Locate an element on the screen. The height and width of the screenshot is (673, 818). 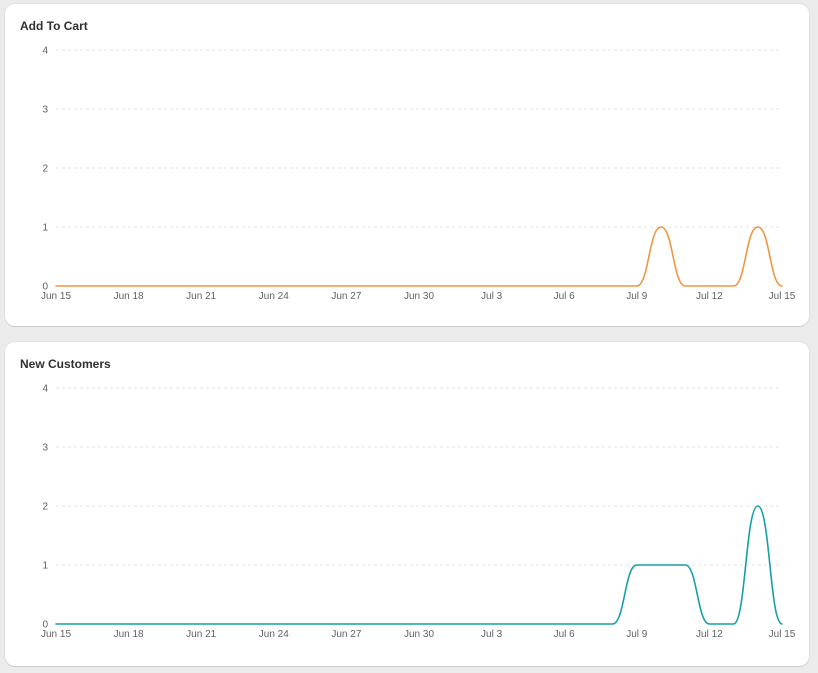
series-line is located at coordinates (419, 256).